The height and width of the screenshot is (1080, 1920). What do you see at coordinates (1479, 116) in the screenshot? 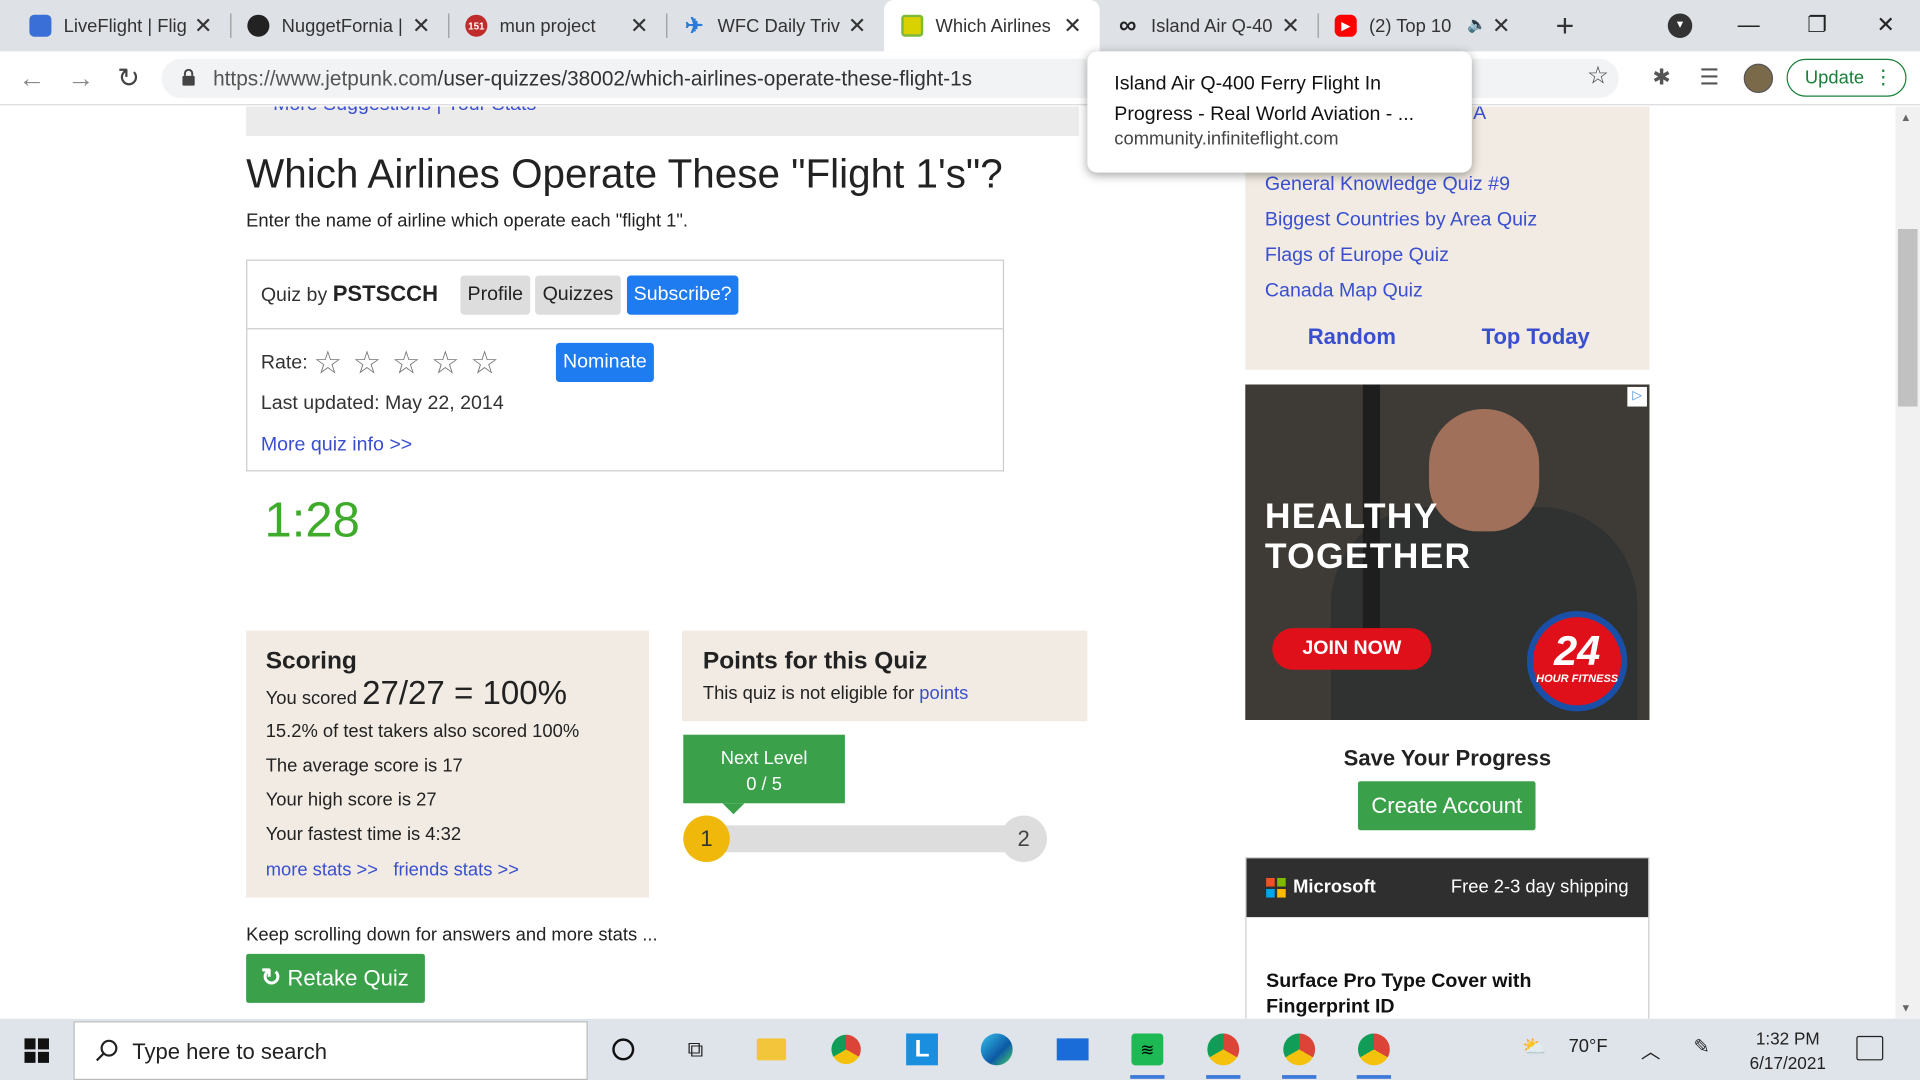
I see `sidebar-partial-link: A` at bounding box center [1479, 116].